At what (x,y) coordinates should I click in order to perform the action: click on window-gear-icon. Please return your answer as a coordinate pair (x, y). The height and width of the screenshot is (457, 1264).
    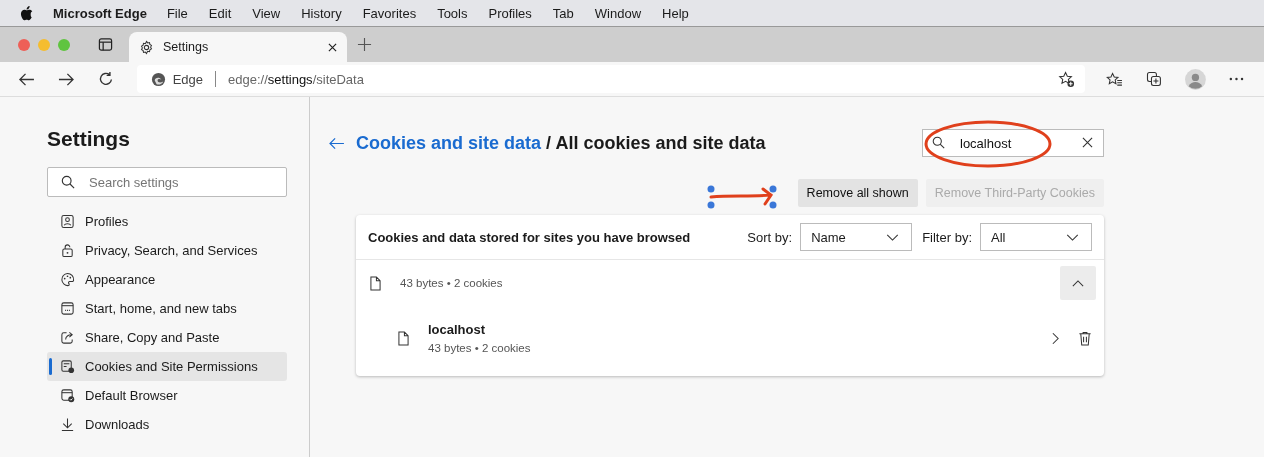
    Looking at the image, I should click on (67, 366).